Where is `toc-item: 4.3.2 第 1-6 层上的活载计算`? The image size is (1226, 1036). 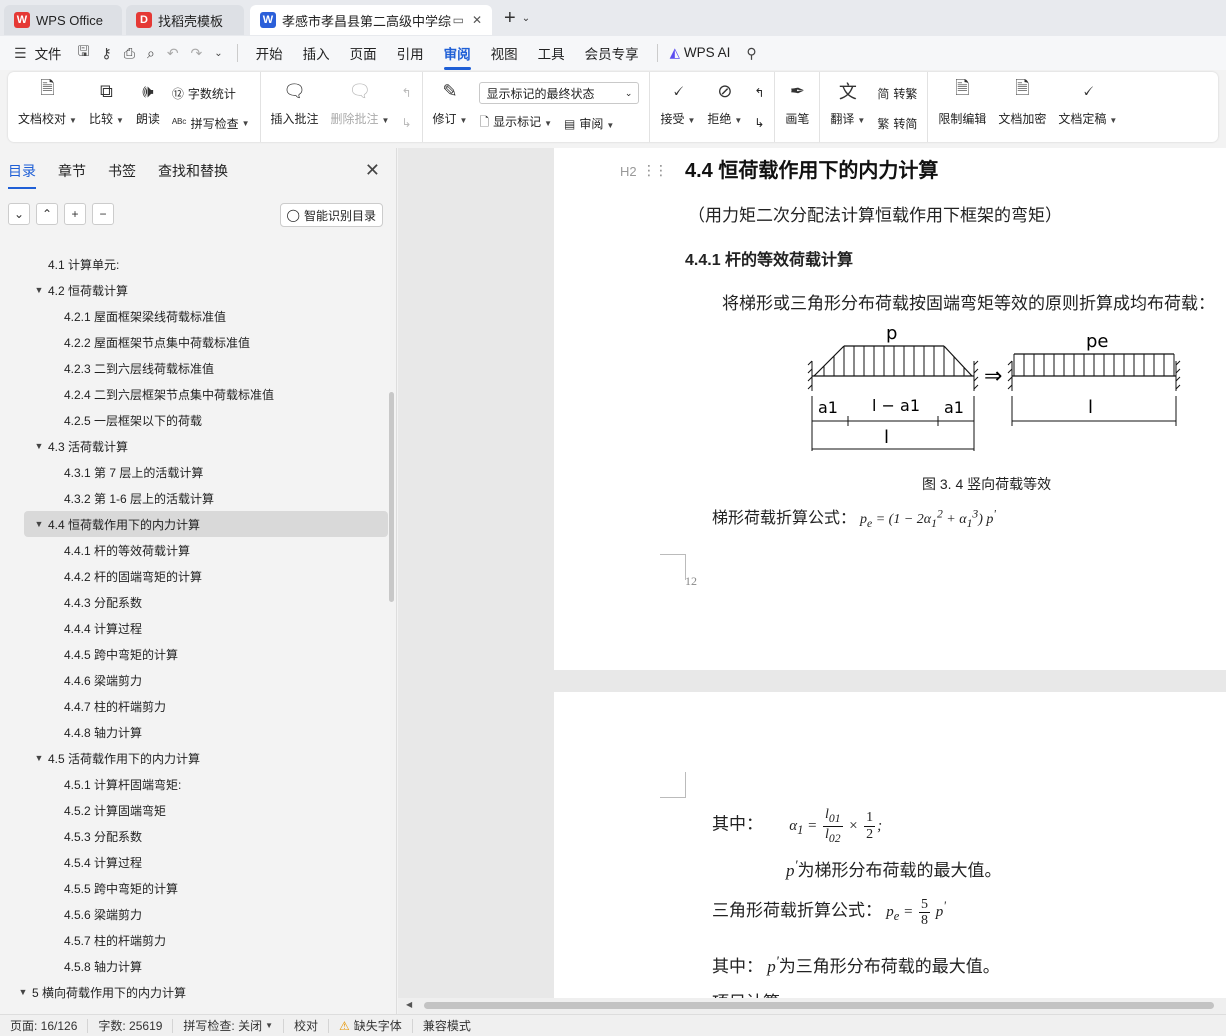 toc-item: 4.3.2 第 1-6 层上的活载计算 is located at coordinates (194, 498).